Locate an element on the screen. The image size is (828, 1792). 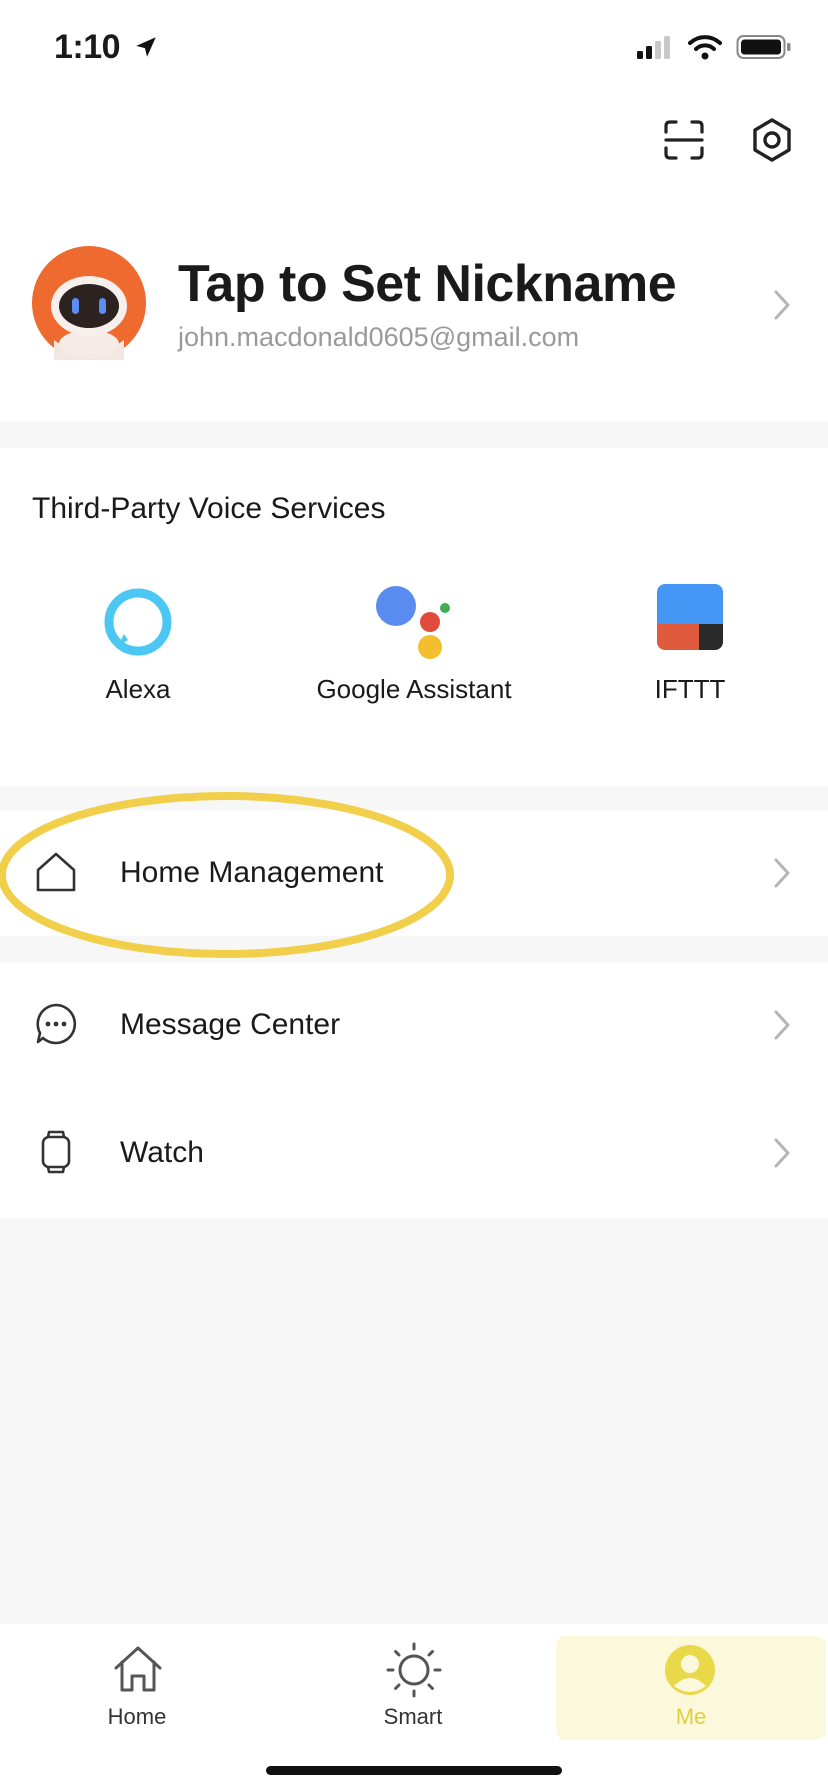
google-assistant-label: Google Assistant is located at coordinates (414, 689).